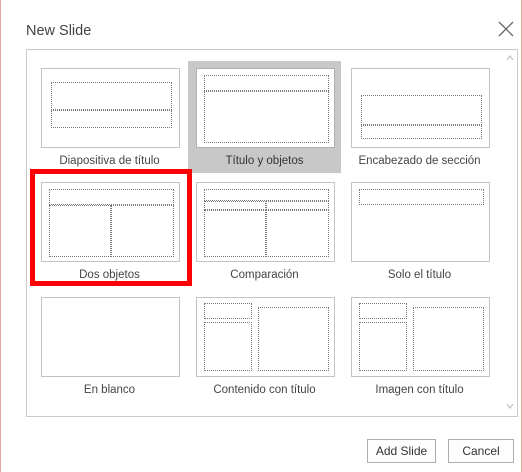  What do you see at coordinates (419, 275) in the screenshot?
I see `layout-label: Solo el título` at bounding box center [419, 275].